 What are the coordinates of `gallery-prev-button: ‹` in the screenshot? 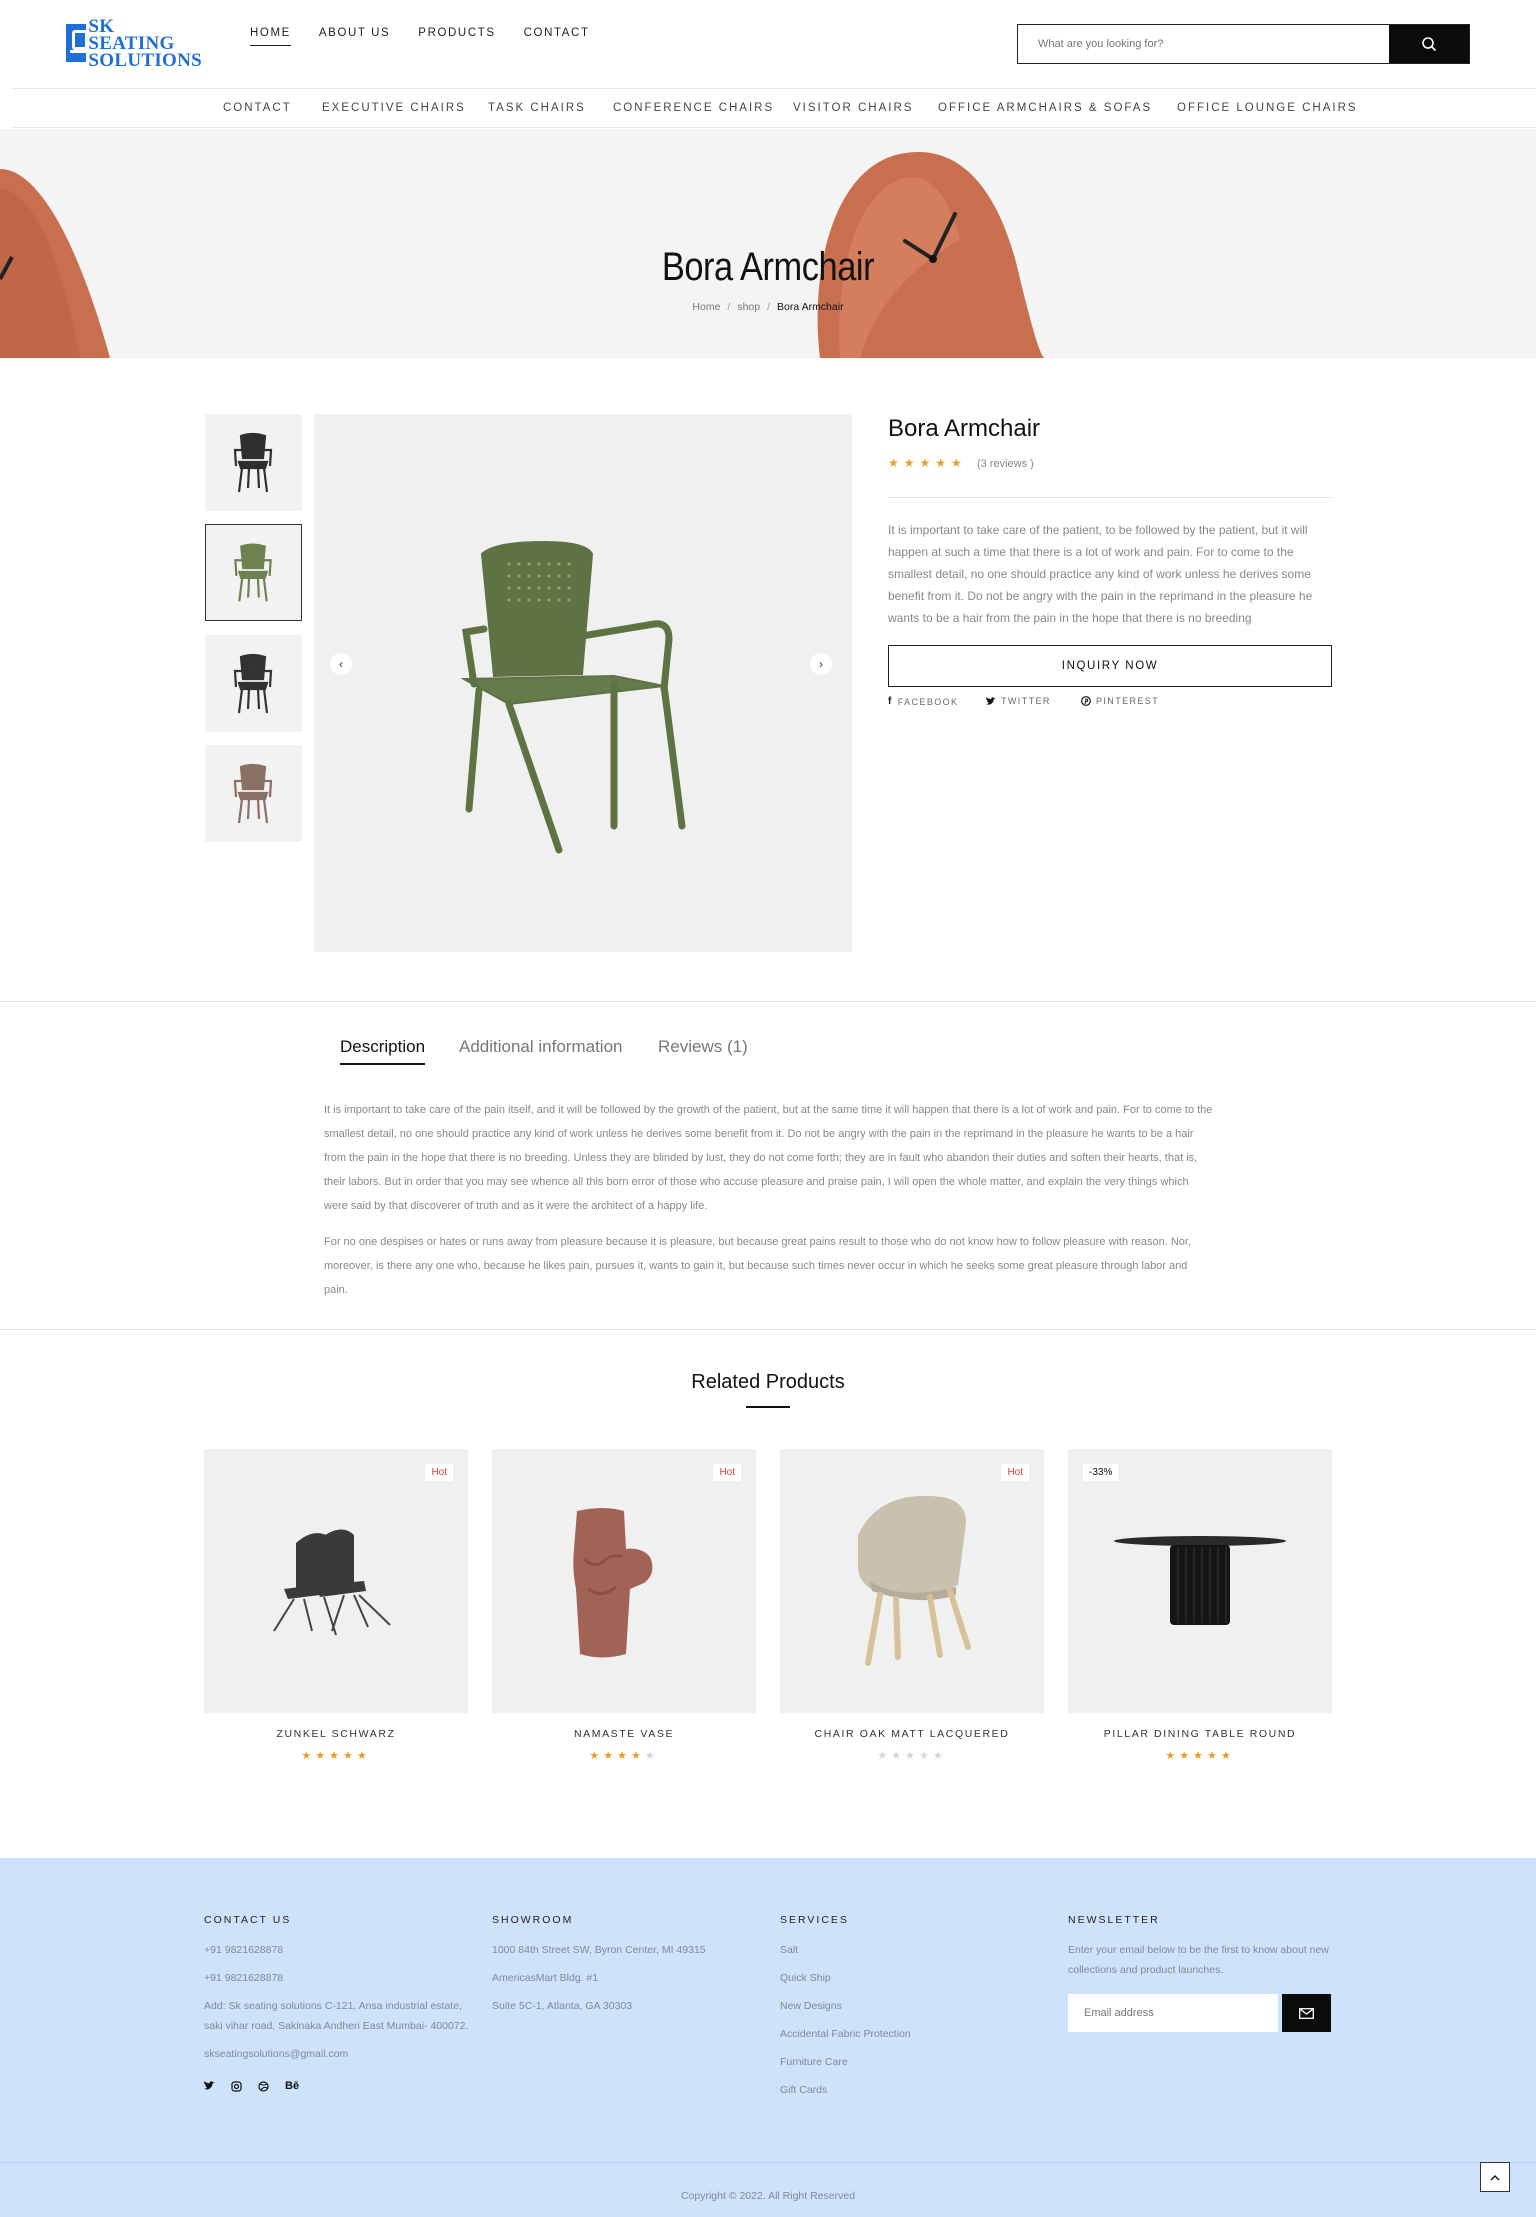 It's located at (341, 664).